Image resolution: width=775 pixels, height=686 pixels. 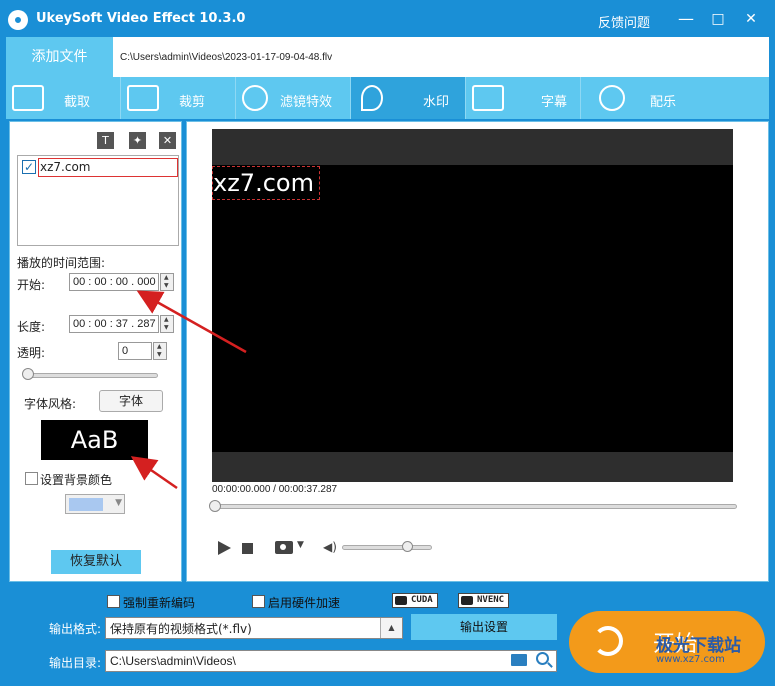 I want to click on force-reencode-label: 强制重新编码, so click(x=159, y=603).